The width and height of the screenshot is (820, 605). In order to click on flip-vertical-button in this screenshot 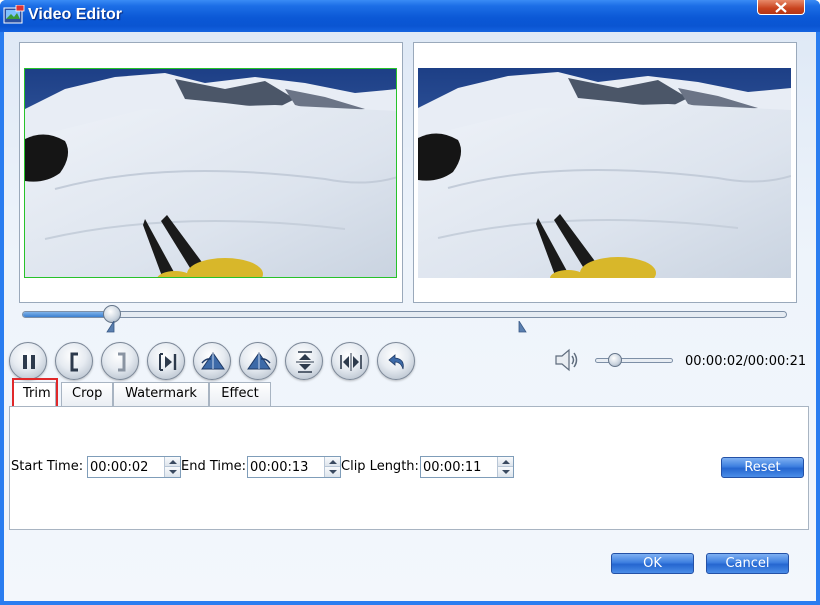, I will do `click(304, 361)`.